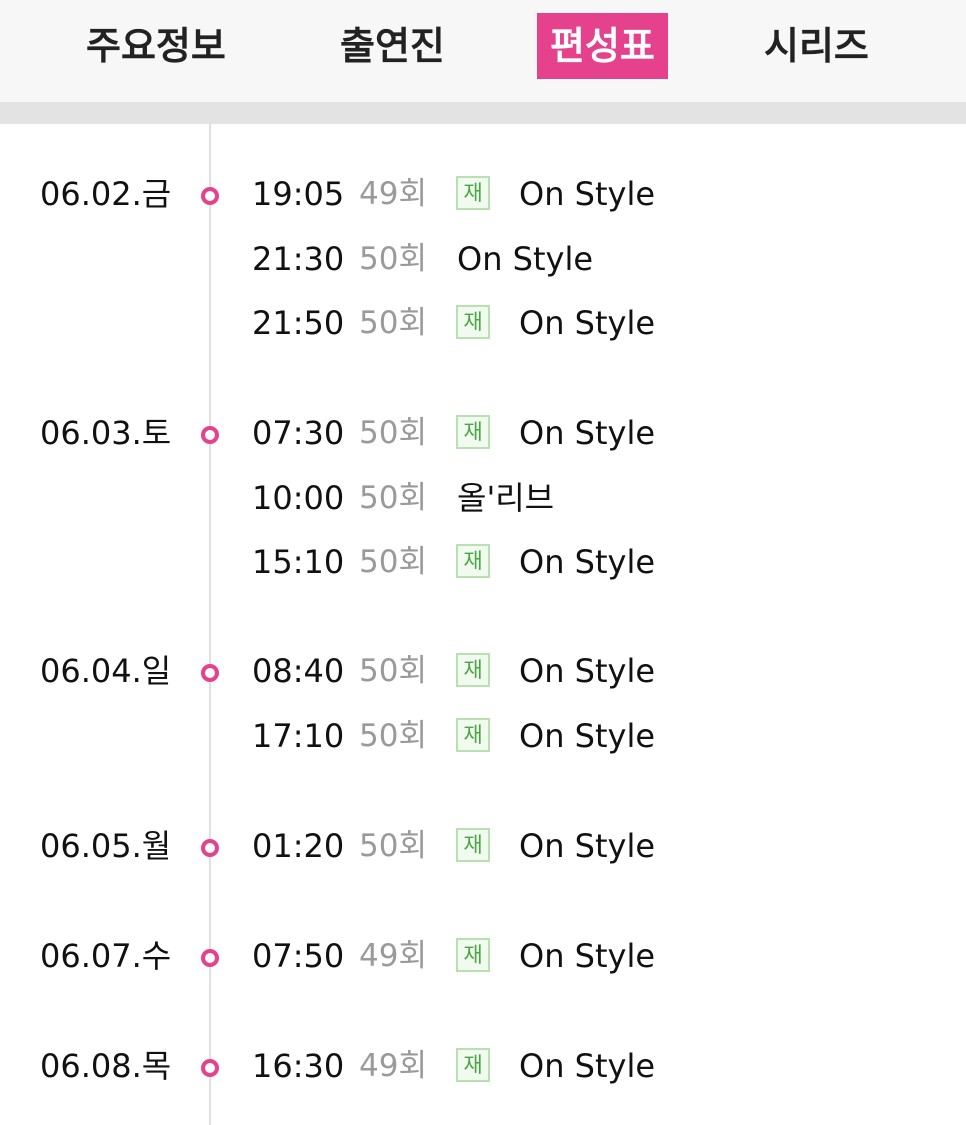 This screenshot has height=1125, width=966. I want to click on airing-time: 19:05, so click(298, 194).